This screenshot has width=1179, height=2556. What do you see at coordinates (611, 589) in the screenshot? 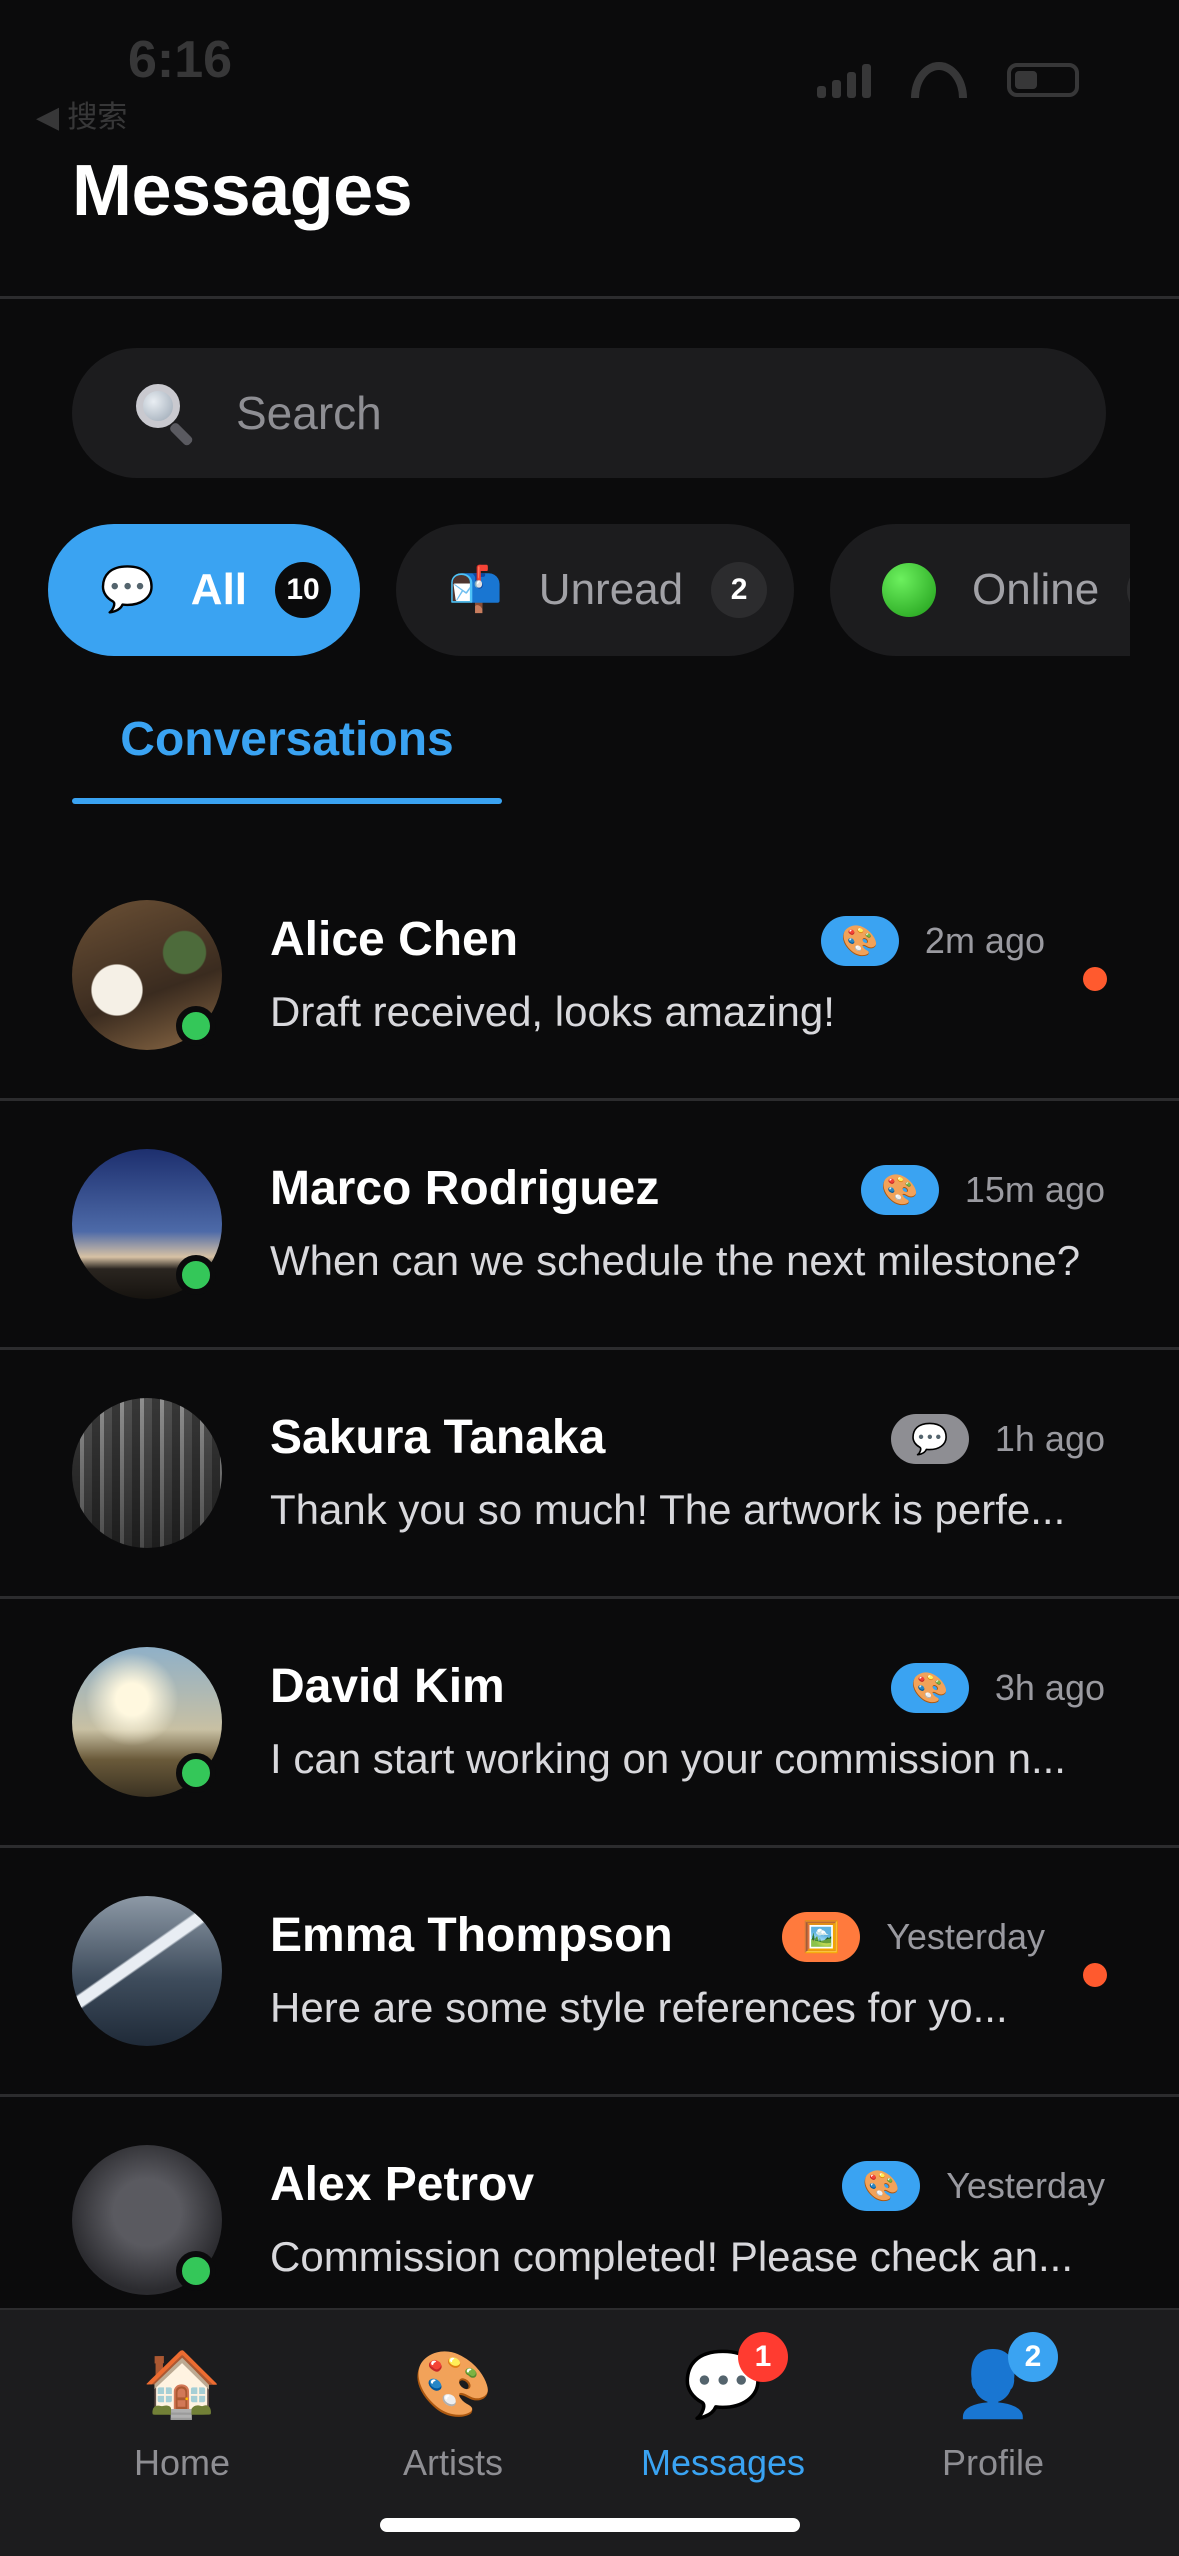
I see `filter-chip-label: Unread` at bounding box center [611, 589].